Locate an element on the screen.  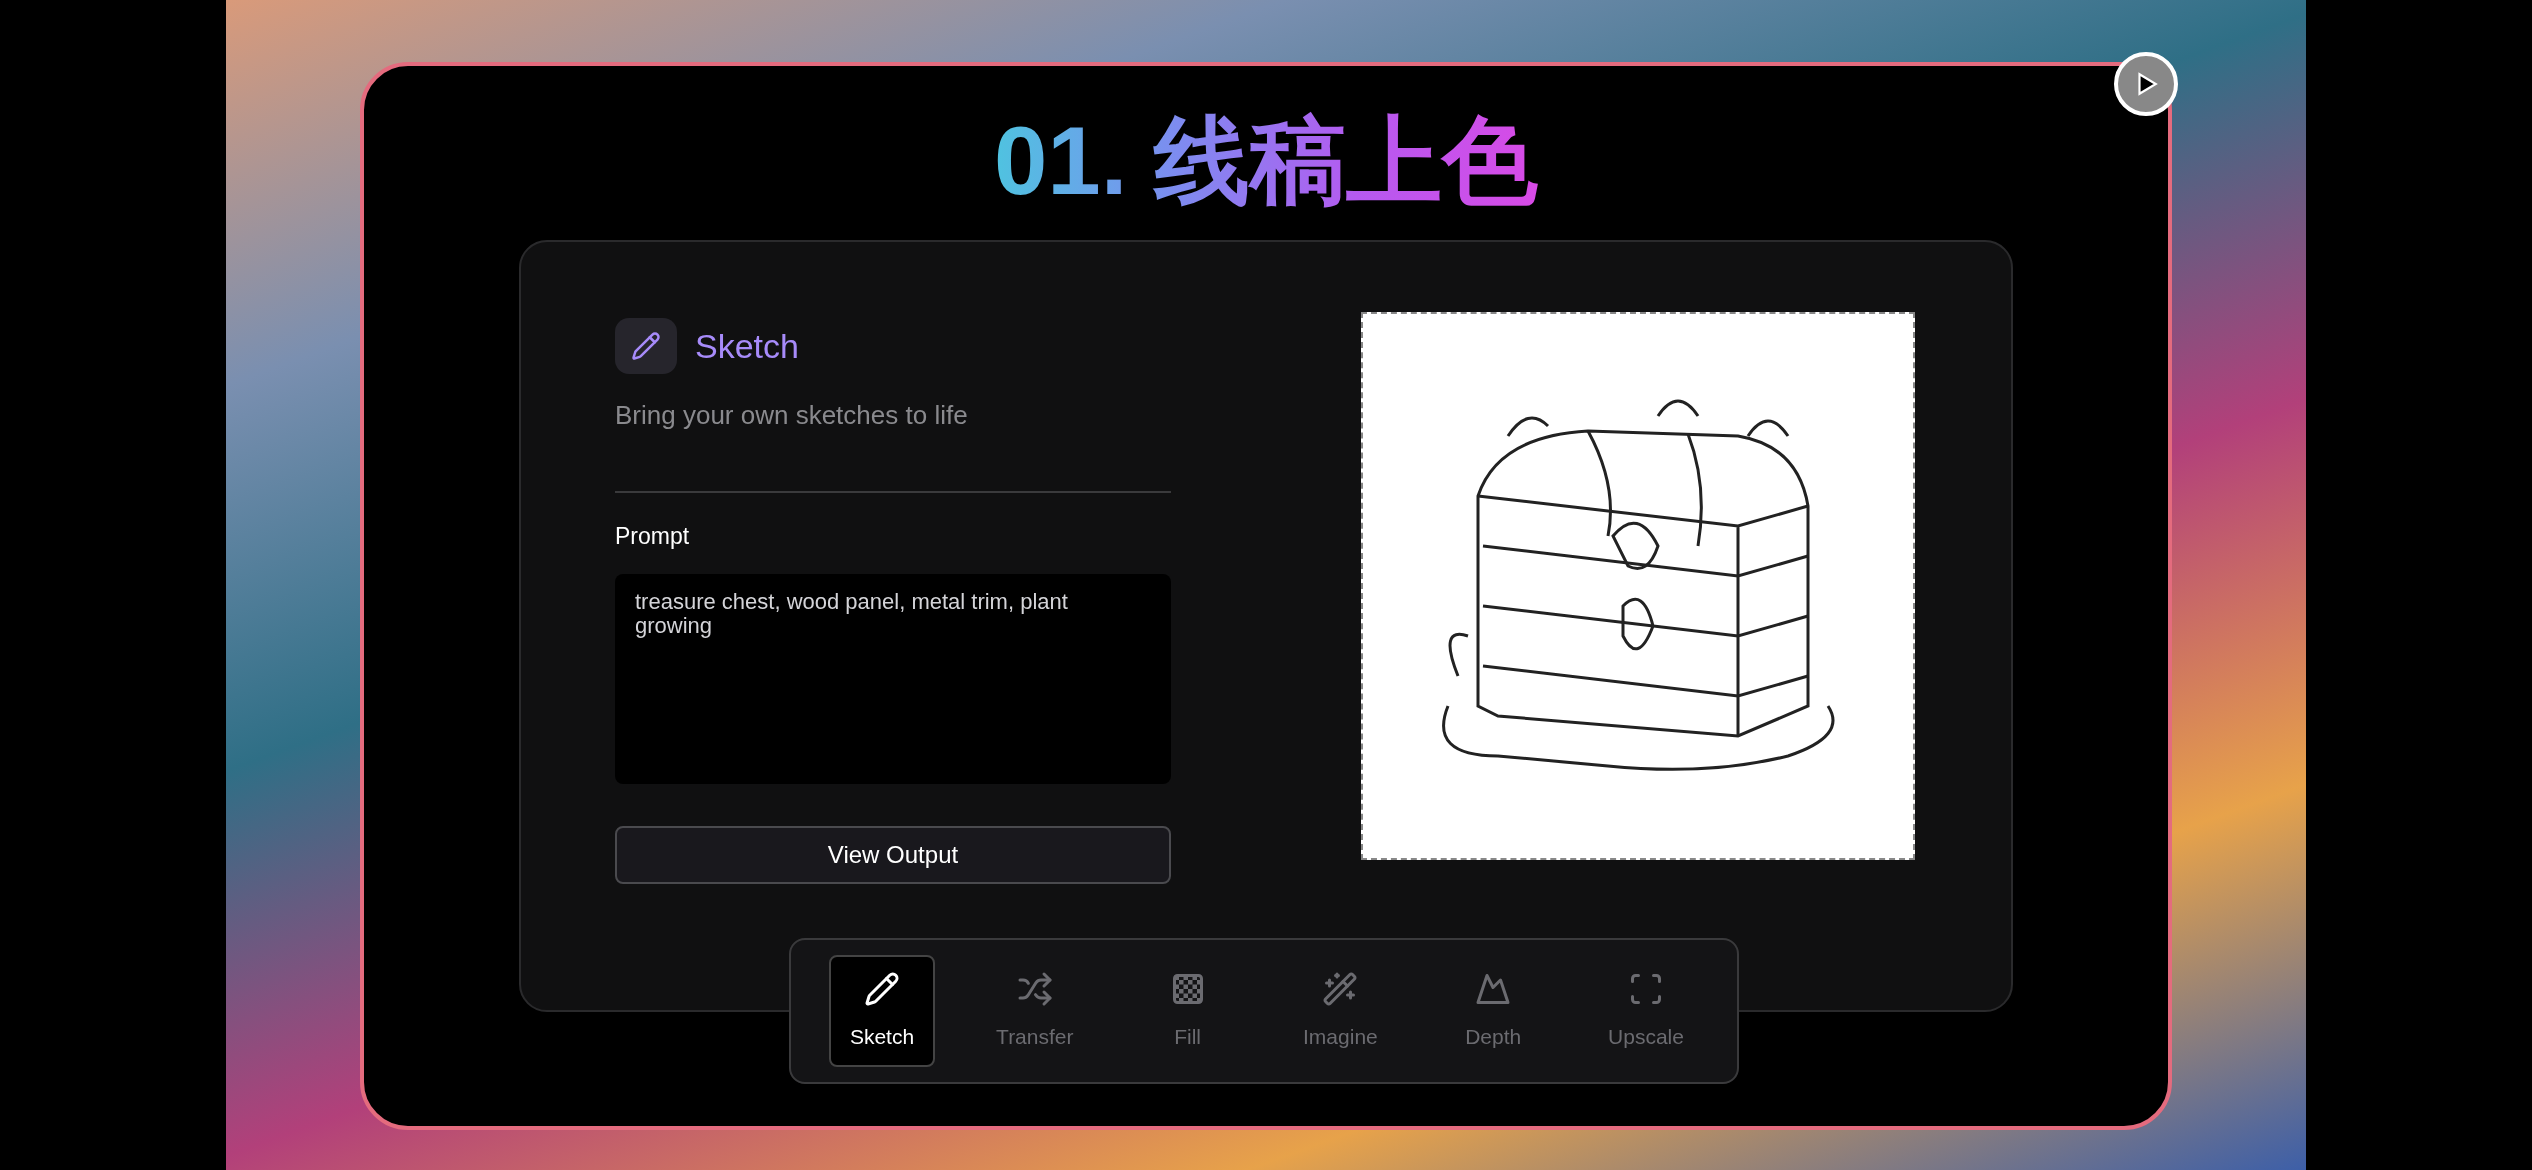
tool-tab: Imagine is located at coordinates (1340, 1011).